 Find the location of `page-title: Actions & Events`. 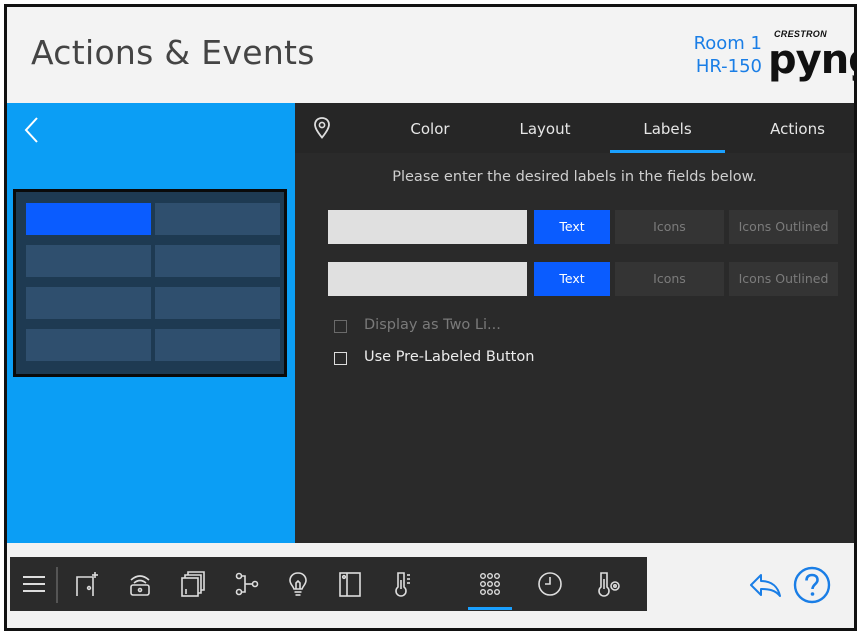

page-title: Actions & Events is located at coordinates (173, 52).